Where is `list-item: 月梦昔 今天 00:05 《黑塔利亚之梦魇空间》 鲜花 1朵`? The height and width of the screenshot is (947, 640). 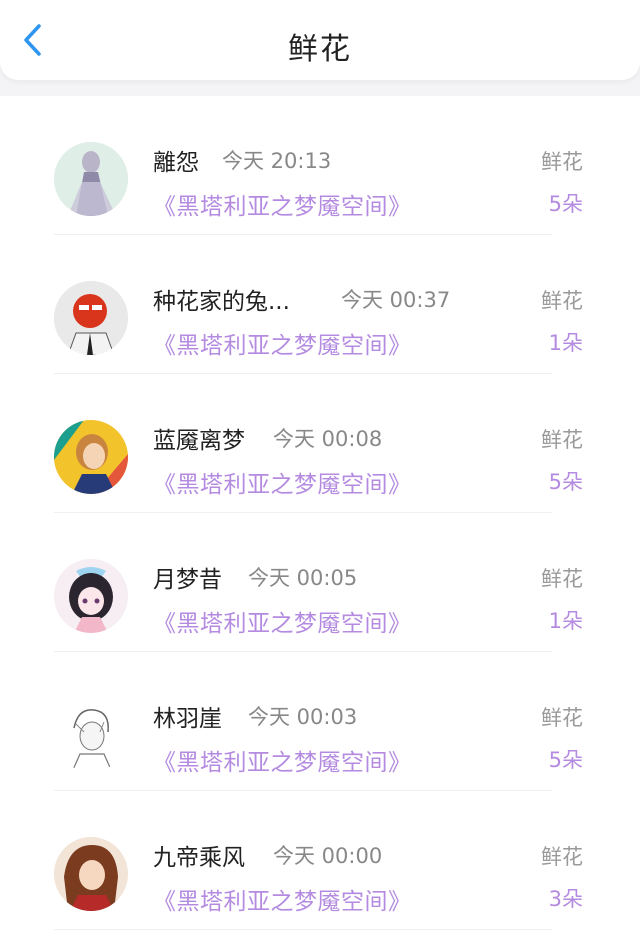
list-item: 月梦昔 今天 00:05 《黑塔利亚之梦魇空间》 鲜花 1朵 is located at coordinates (320, 582).